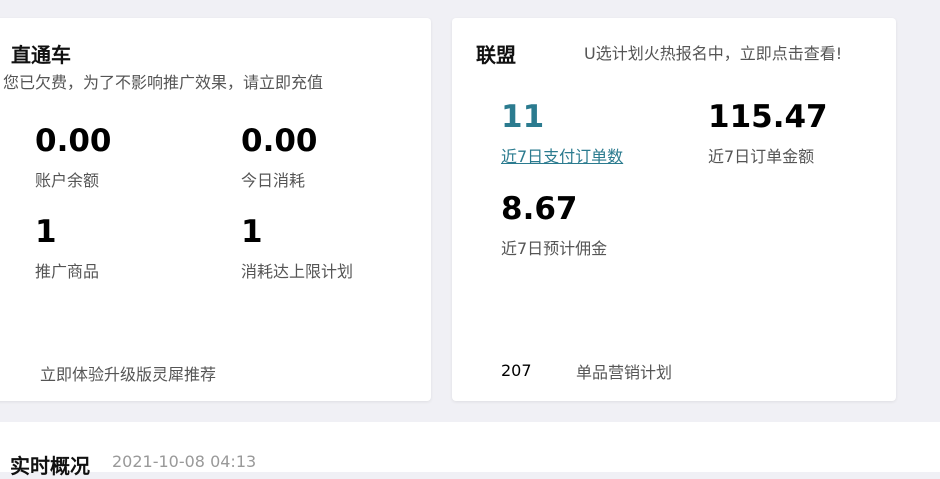 This screenshot has width=940, height=479. Describe the element at coordinates (67, 180) in the screenshot. I see `stat-label: 账户余额` at that location.